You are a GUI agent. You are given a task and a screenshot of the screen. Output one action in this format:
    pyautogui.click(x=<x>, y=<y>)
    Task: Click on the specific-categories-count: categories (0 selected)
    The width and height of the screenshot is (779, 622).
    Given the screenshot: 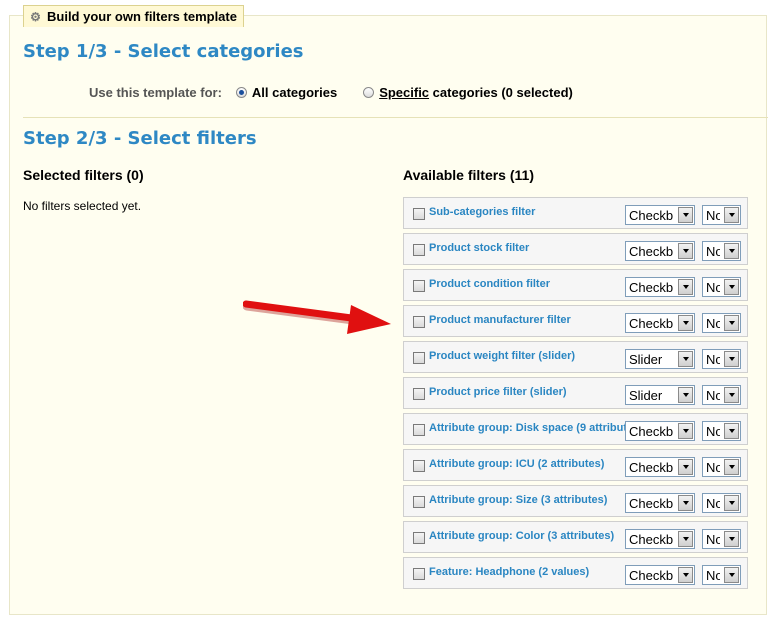 What is the action you would take?
    pyautogui.click(x=502, y=92)
    